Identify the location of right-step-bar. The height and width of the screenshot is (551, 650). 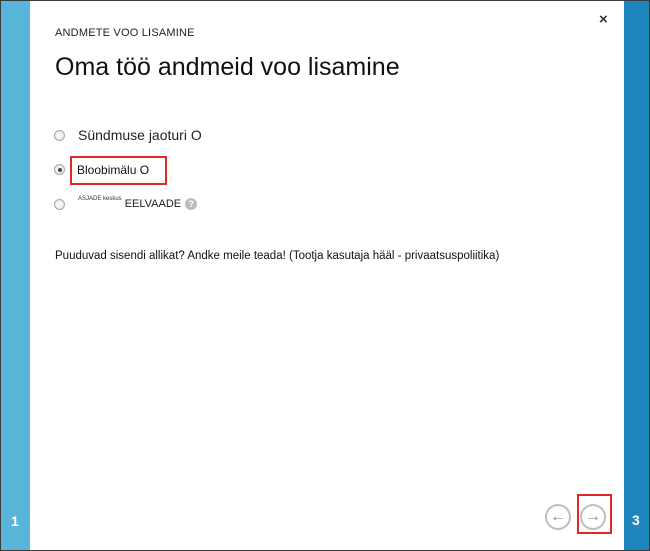
(636, 275).